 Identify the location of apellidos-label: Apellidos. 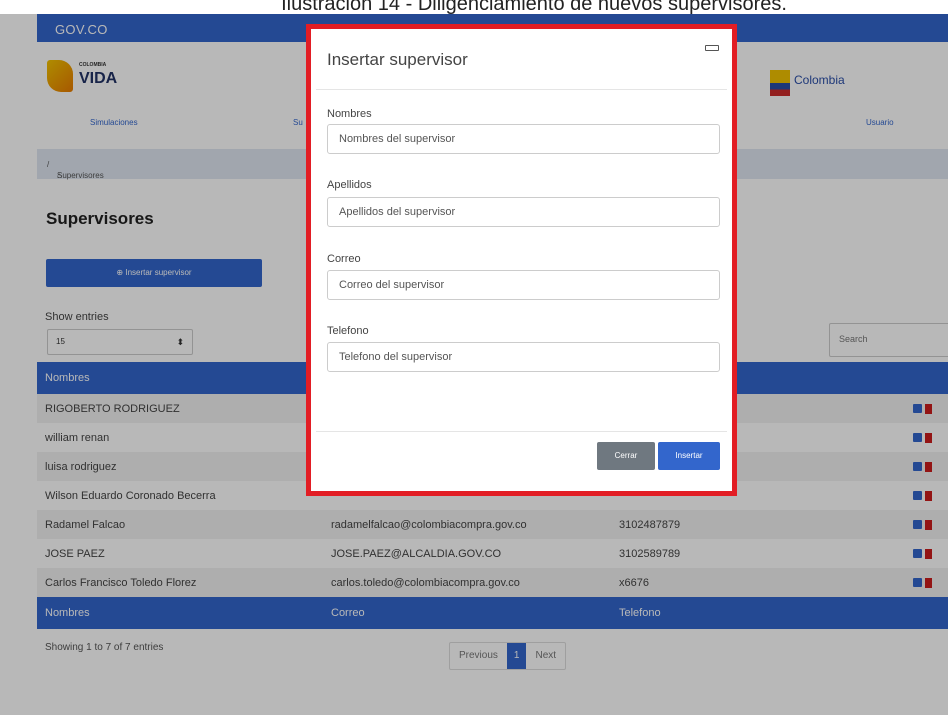
(349, 185).